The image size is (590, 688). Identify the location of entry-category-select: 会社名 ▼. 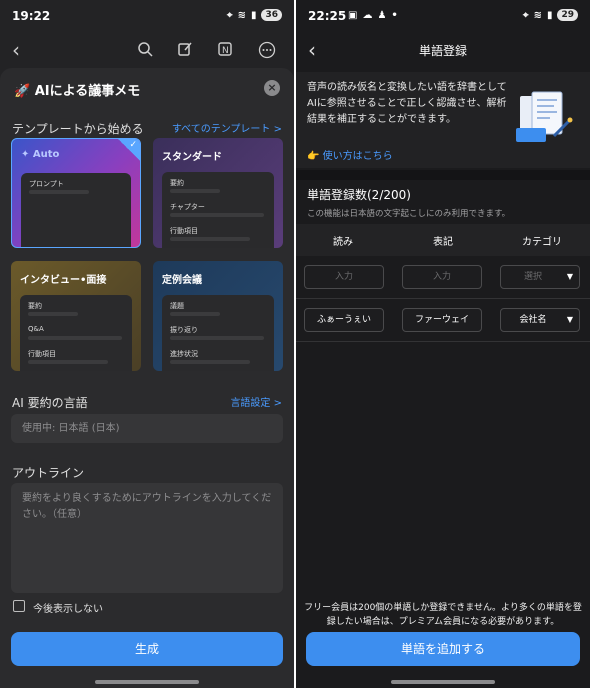
(540, 320).